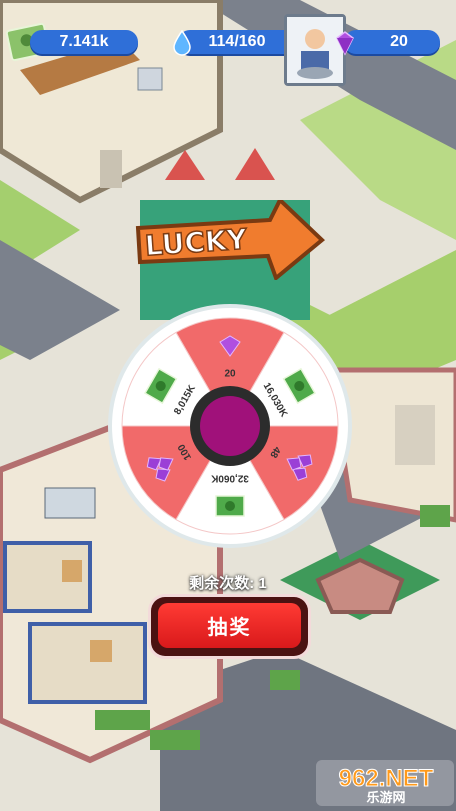  What do you see at coordinates (230, 506) in the screenshot?
I see `cash-stack-icon` at bounding box center [230, 506].